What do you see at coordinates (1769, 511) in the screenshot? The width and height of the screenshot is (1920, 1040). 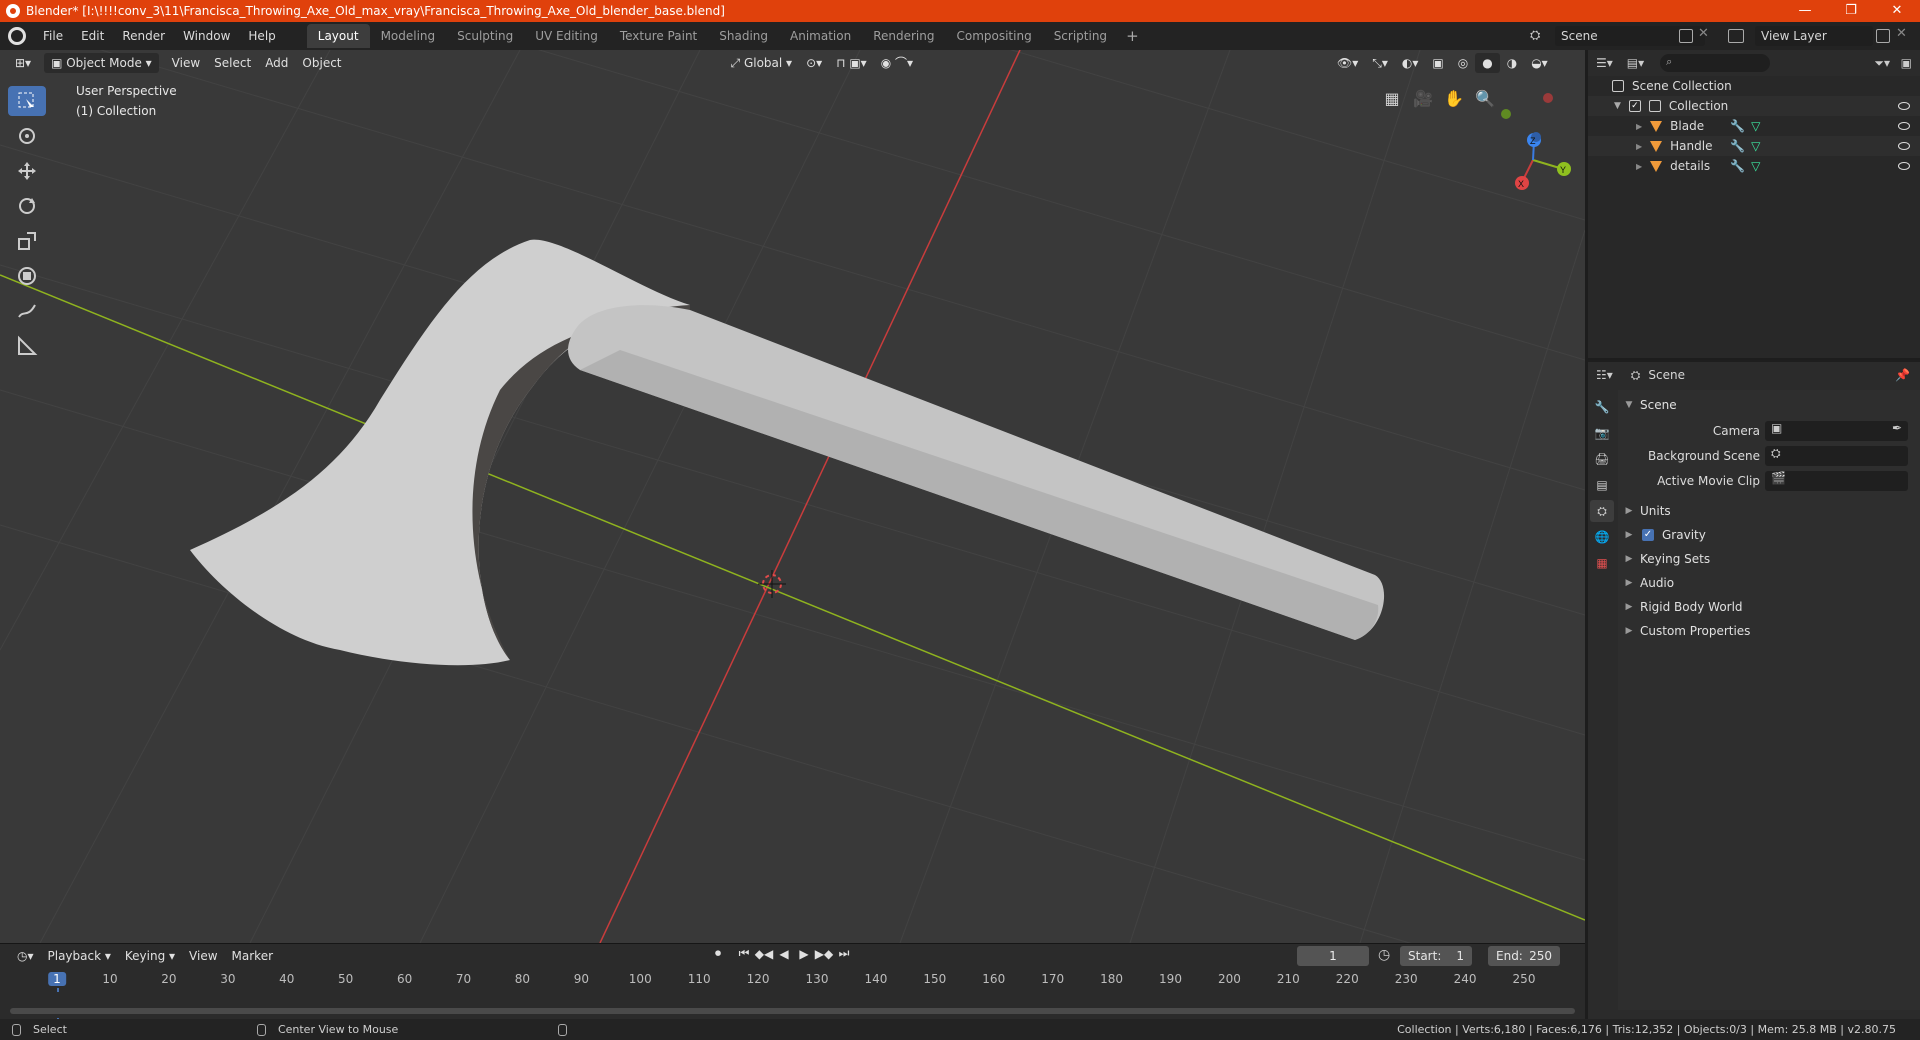 I see `units-panel-header: ▶ Units` at bounding box center [1769, 511].